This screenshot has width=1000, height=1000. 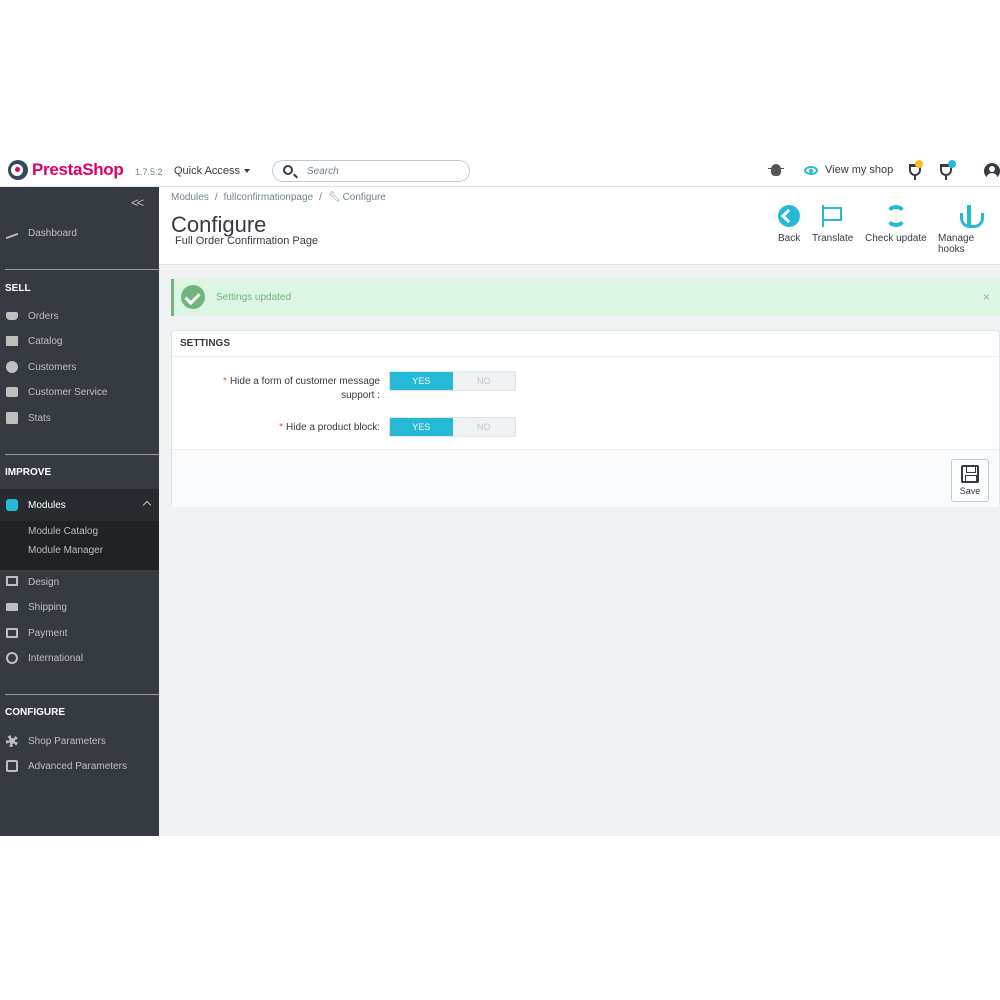 What do you see at coordinates (45, 341) in the screenshot?
I see `sidebar-item-label: Catalog` at bounding box center [45, 341].